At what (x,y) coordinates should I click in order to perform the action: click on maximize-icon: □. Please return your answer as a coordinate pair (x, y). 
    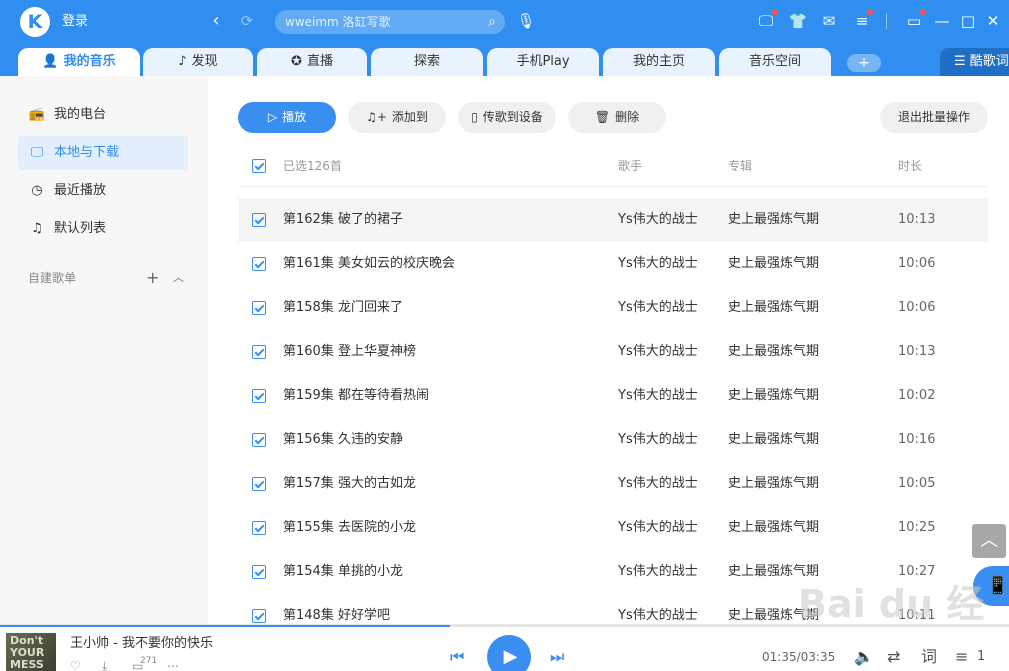
    Looking at the image, I should click on (968, 21).